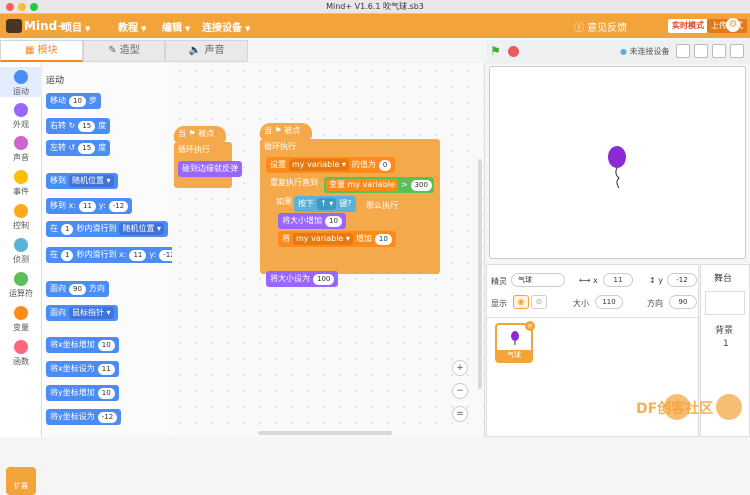 The height and width of the screenshot is (495, 750). What do you see at coordinates (107, 229) in the screenshot?
I see `motion-block: 在 1 秒内滑行到 随机位置 ▾` at bounding box center [107, 229].